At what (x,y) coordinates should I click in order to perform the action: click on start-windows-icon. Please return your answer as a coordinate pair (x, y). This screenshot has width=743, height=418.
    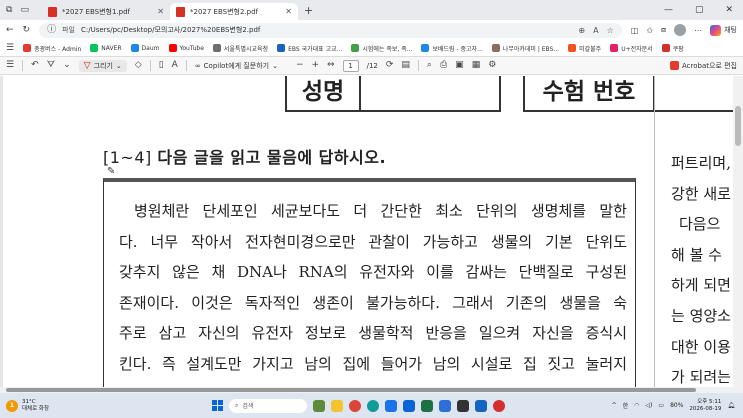
    Looking at the image, I should click on (217, 405).